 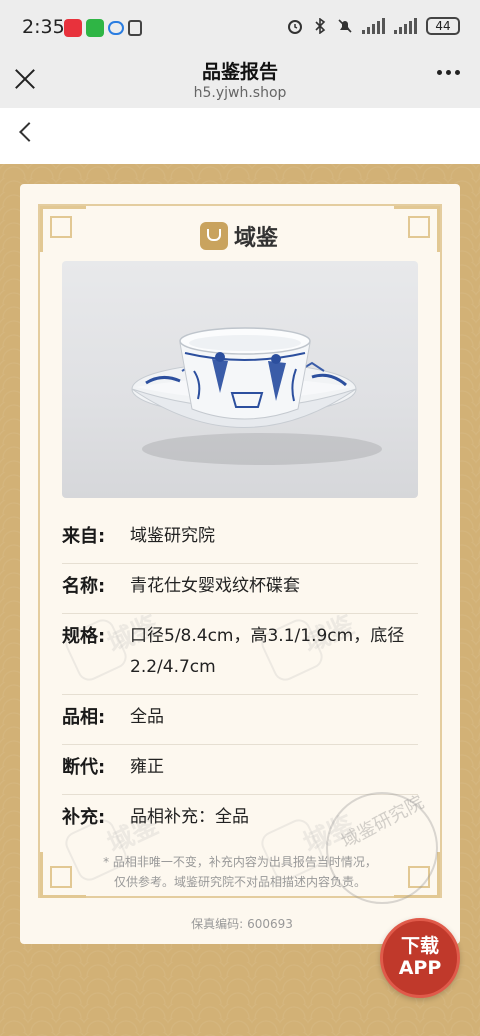 I want to click on app-notification-icon, so click(x=73, y=28).